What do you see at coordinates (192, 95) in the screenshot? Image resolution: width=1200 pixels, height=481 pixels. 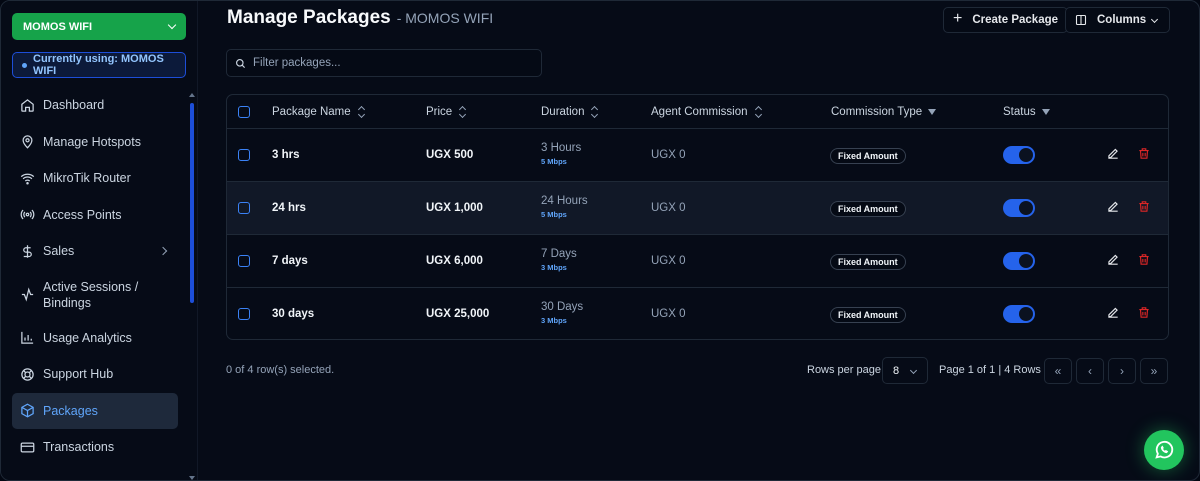 I see `scroll-up-icon` at bounding box center [192, 95].